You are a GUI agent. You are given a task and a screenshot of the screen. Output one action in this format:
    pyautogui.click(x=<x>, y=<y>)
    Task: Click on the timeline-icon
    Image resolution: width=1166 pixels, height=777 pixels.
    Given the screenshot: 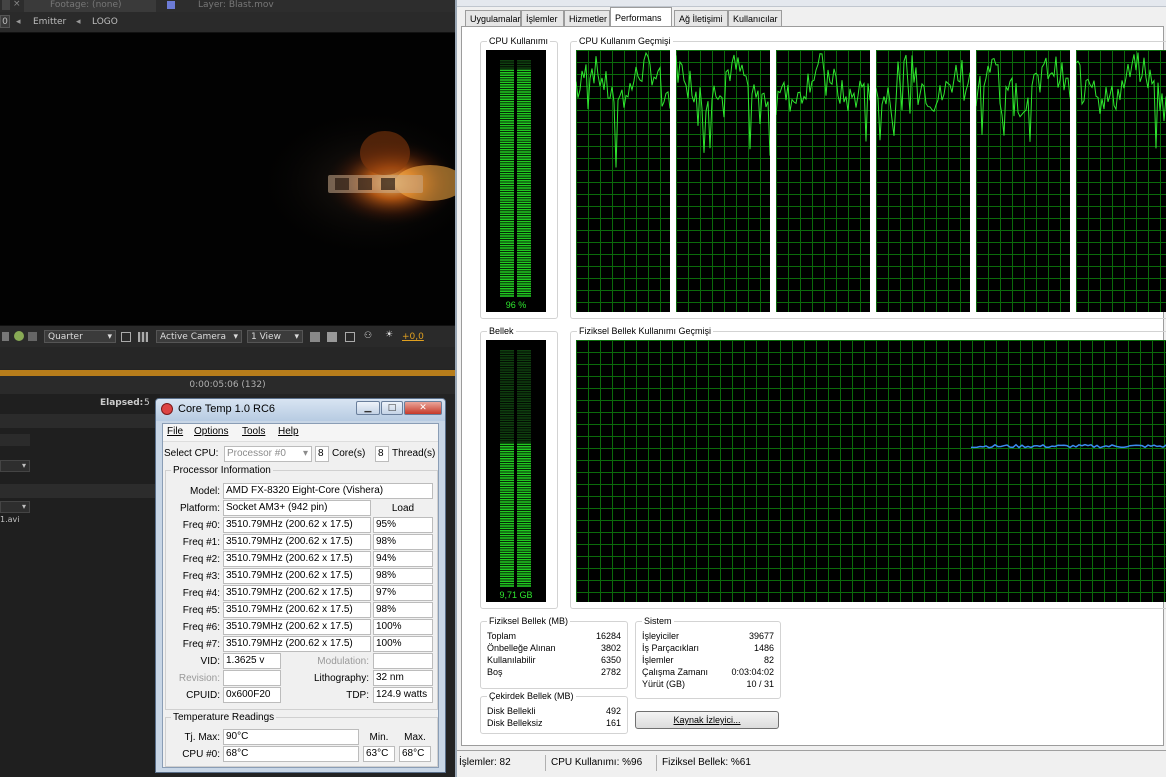 What is the action you would take?
    pyautogui.click(x=350, y=337)
    